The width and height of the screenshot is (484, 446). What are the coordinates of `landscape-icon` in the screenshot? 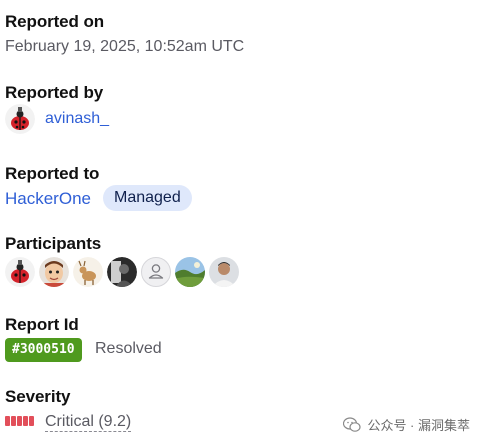 It's located at (190, 272).